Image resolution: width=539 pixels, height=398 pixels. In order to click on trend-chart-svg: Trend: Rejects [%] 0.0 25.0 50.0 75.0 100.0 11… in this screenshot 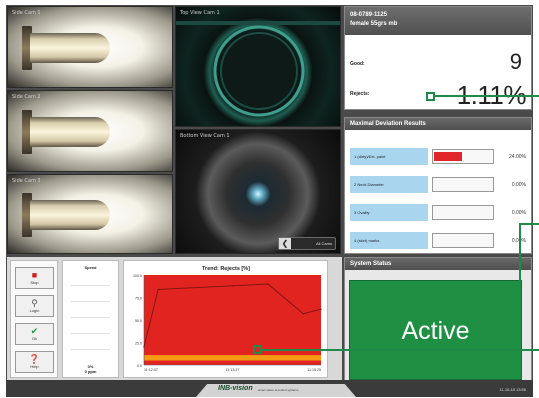, I will do `click(227, 319)`.